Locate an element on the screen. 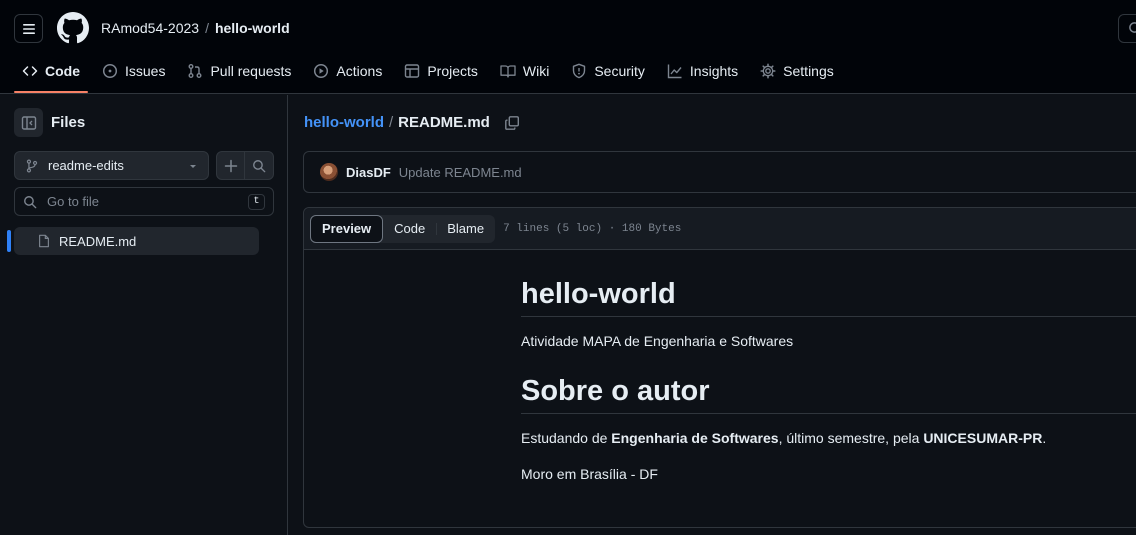  file-meta-info: 7 lines (5 loc) · 180 Bytes is located at coordinates (592, 228).